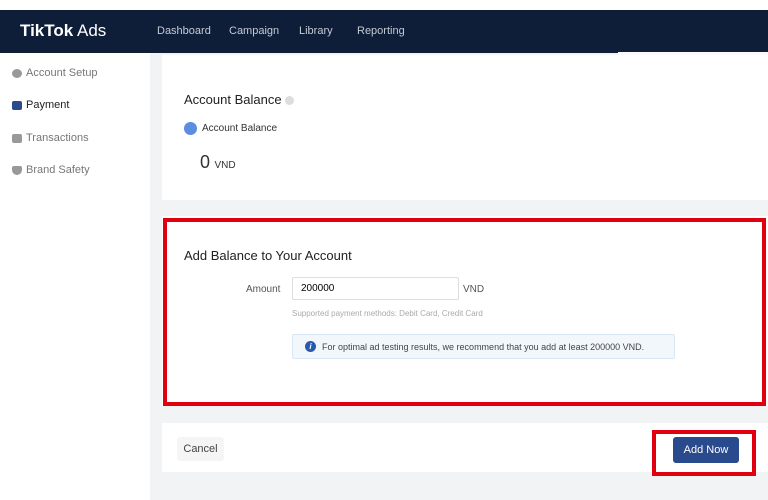  I want to click on sidebar-item-label: Transactions, so click(57, 138).